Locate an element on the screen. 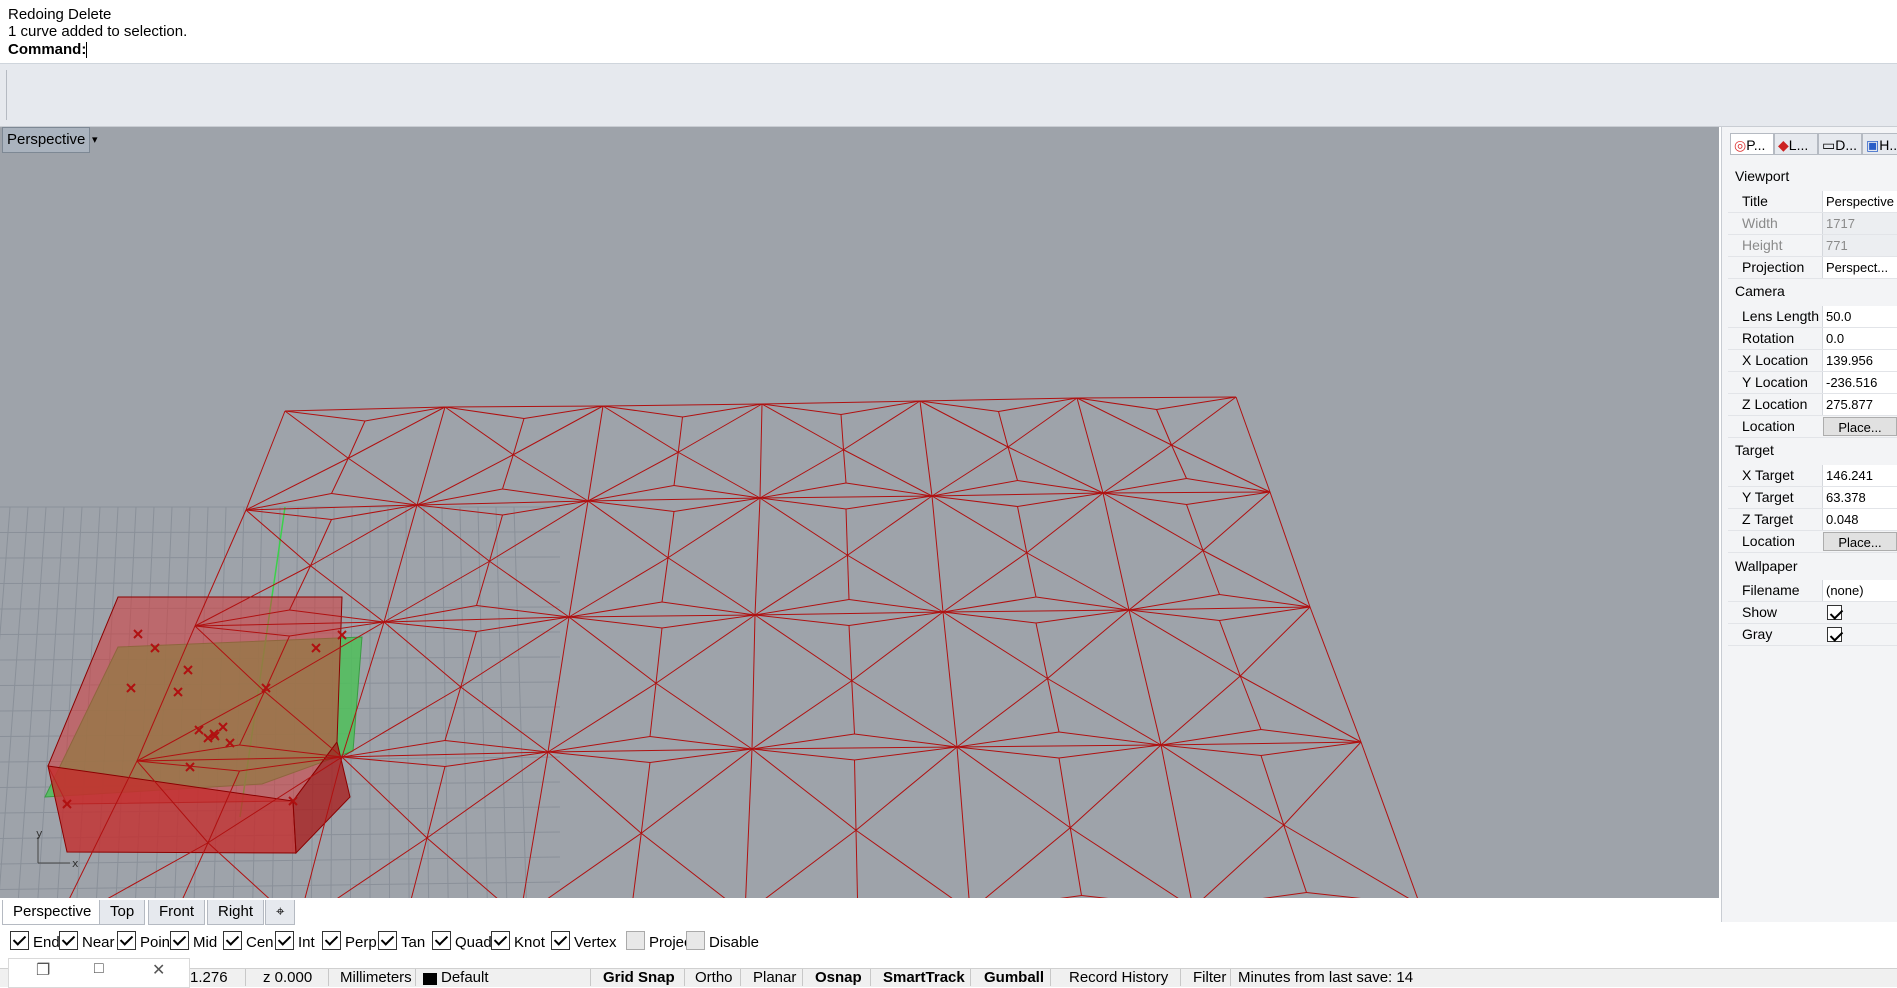  record-history-toggle: Record History is located at coordinates (1118, 978).